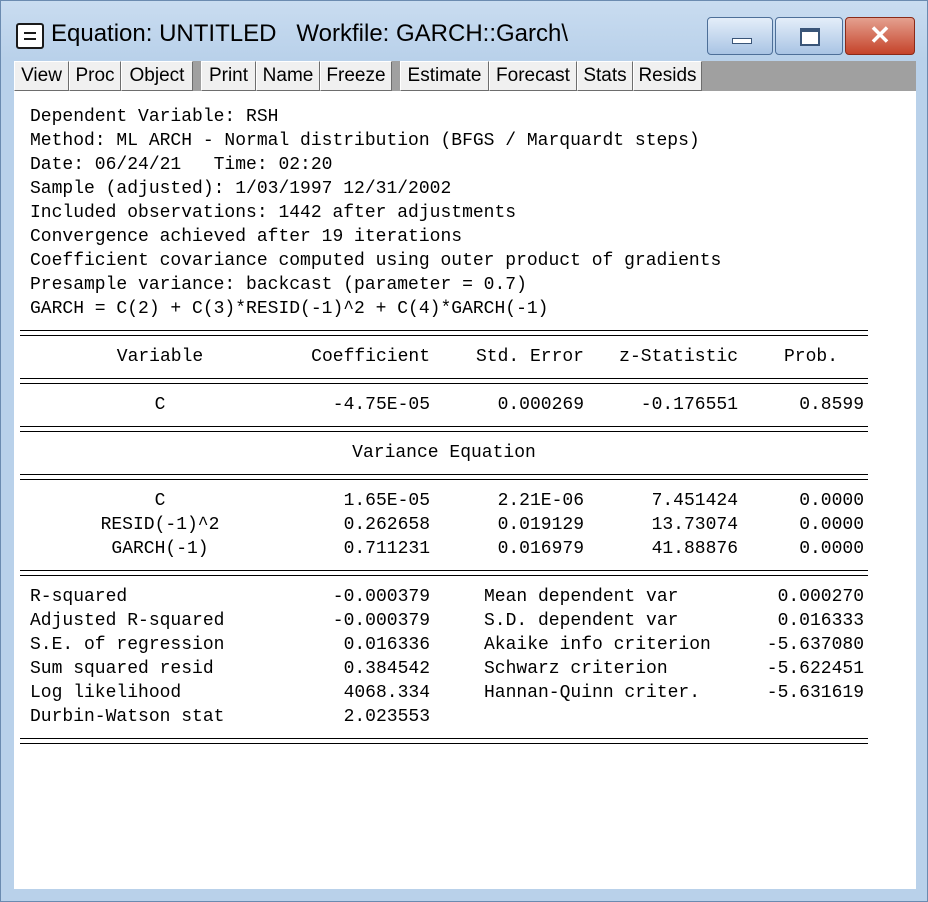 The height and width of the screenshot is (902, 928). I want to click on stat-label-right: Mean dependent var, so click(581, 597).